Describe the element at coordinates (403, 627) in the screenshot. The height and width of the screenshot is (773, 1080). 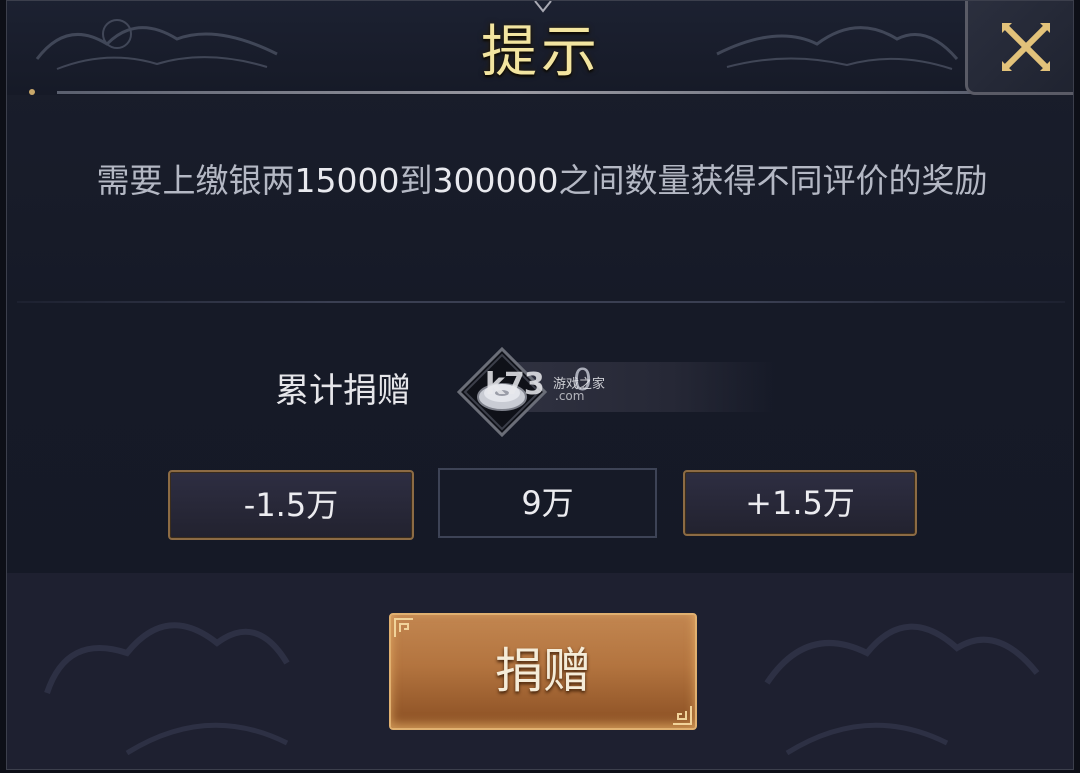
I see `corner-ornament-top-left` at that location.